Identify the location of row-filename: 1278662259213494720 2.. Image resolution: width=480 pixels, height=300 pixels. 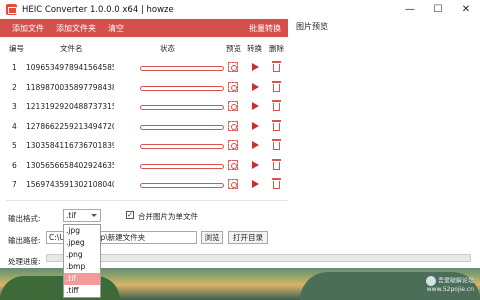
(70, 126).